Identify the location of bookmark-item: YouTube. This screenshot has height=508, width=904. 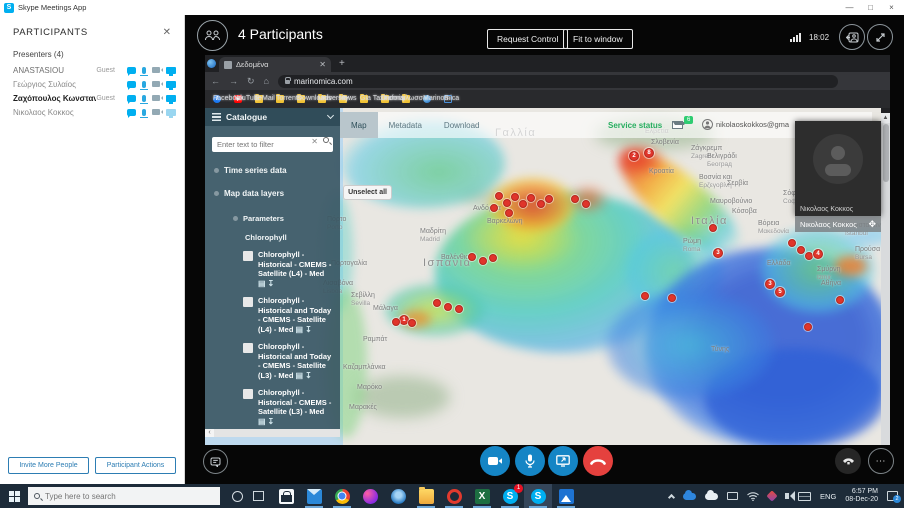
(248, 99).